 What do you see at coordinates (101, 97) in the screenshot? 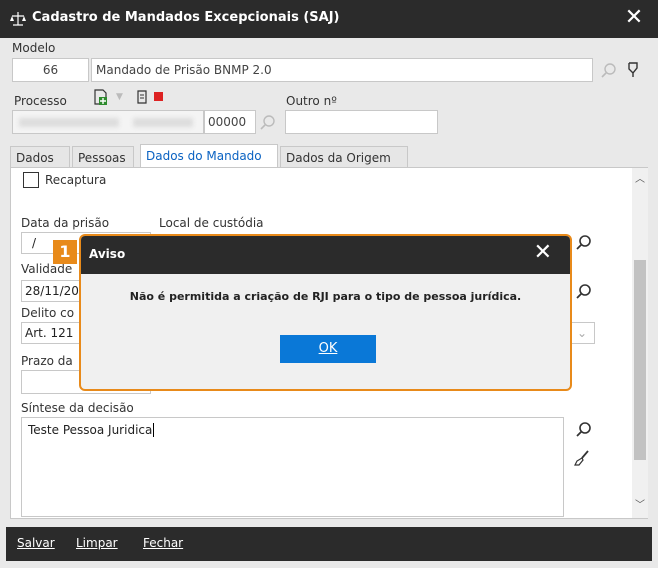
I see `new-document-icon` at bounding box center [101, 97].